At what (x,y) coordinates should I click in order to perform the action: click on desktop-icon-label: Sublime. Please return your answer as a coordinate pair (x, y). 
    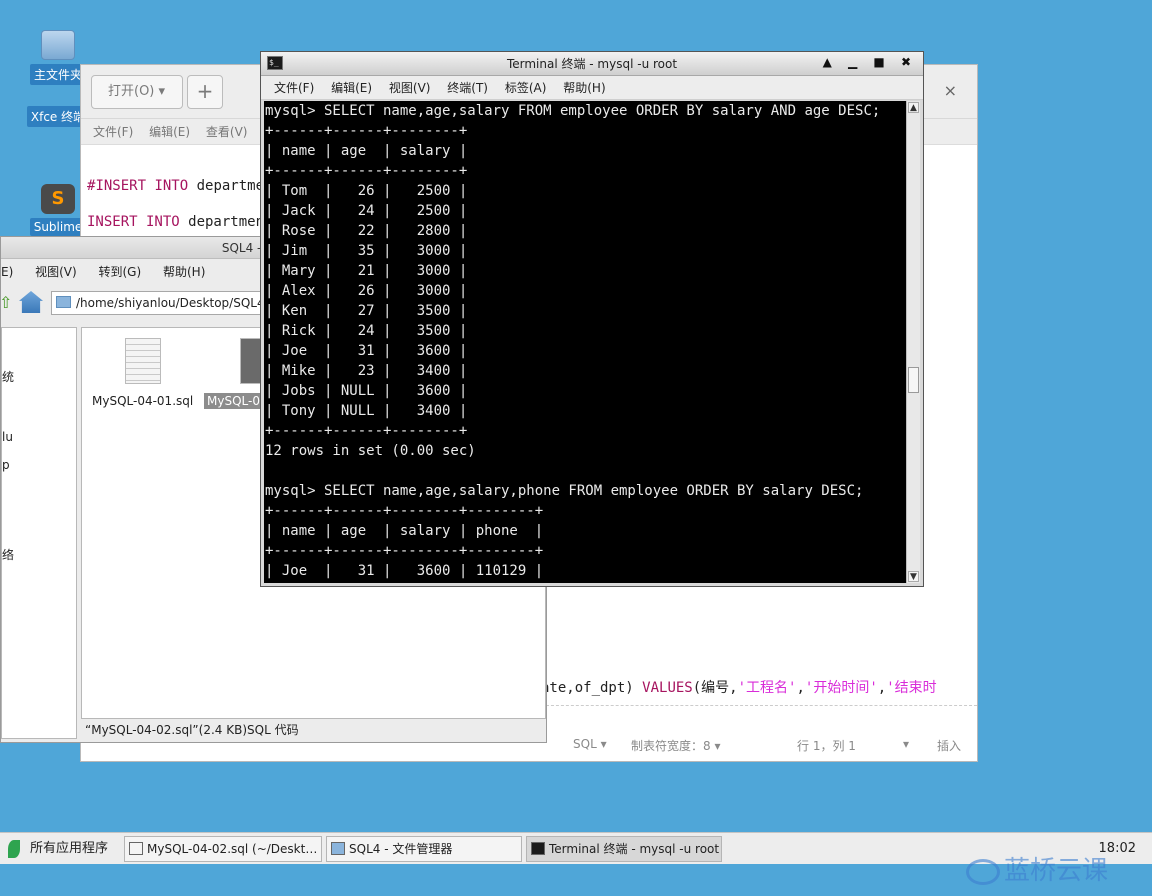
    Looking at the image, I should click on (58, 227).